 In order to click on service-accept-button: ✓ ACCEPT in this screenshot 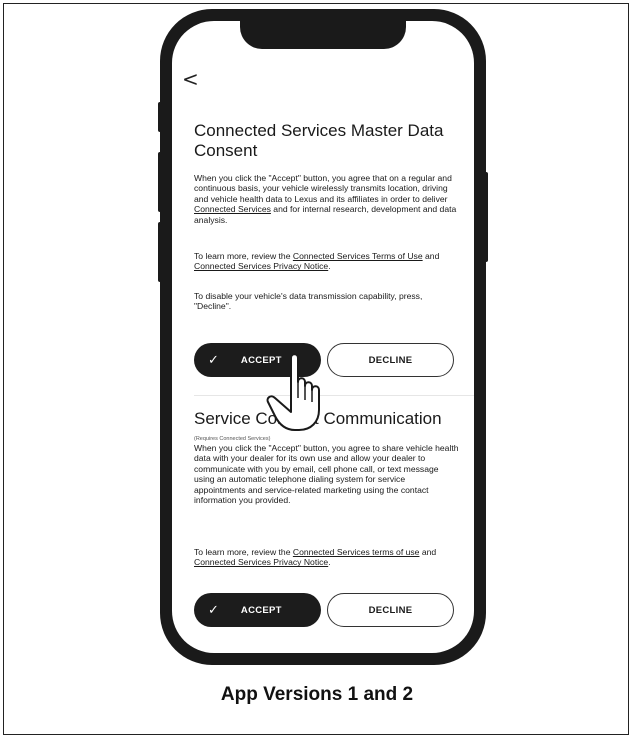, I will do `click(257, 610)`.